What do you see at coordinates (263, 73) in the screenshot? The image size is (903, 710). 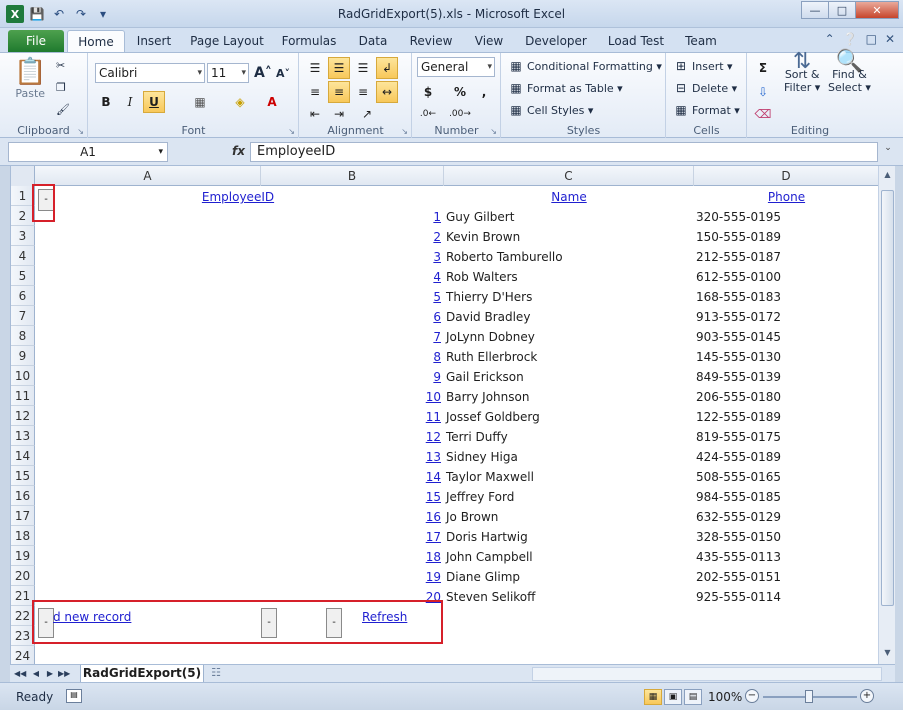 I see `grow-font-icon: A˄` at bounding box center [263, 73].